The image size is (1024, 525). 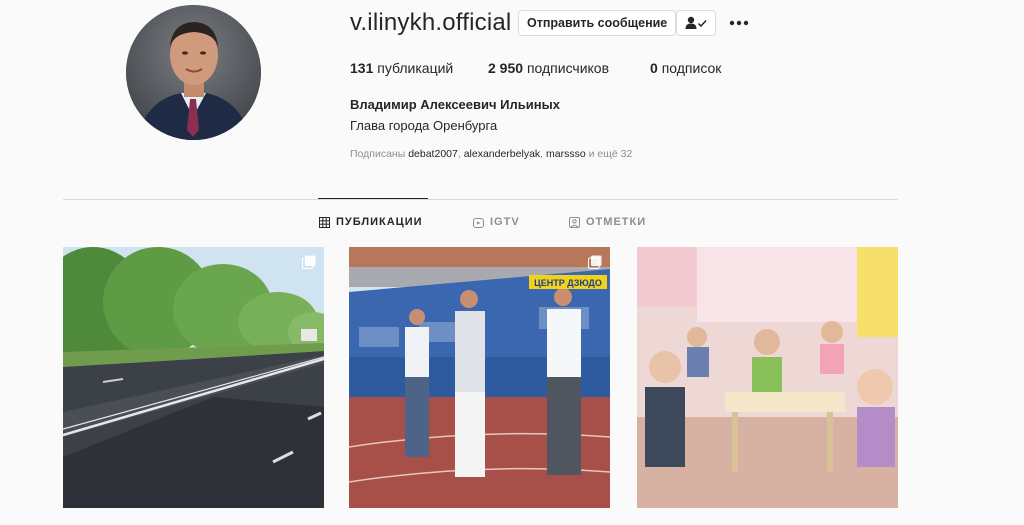 I want to click on followed-by-account: debat2007, so click(x=433, y=154).